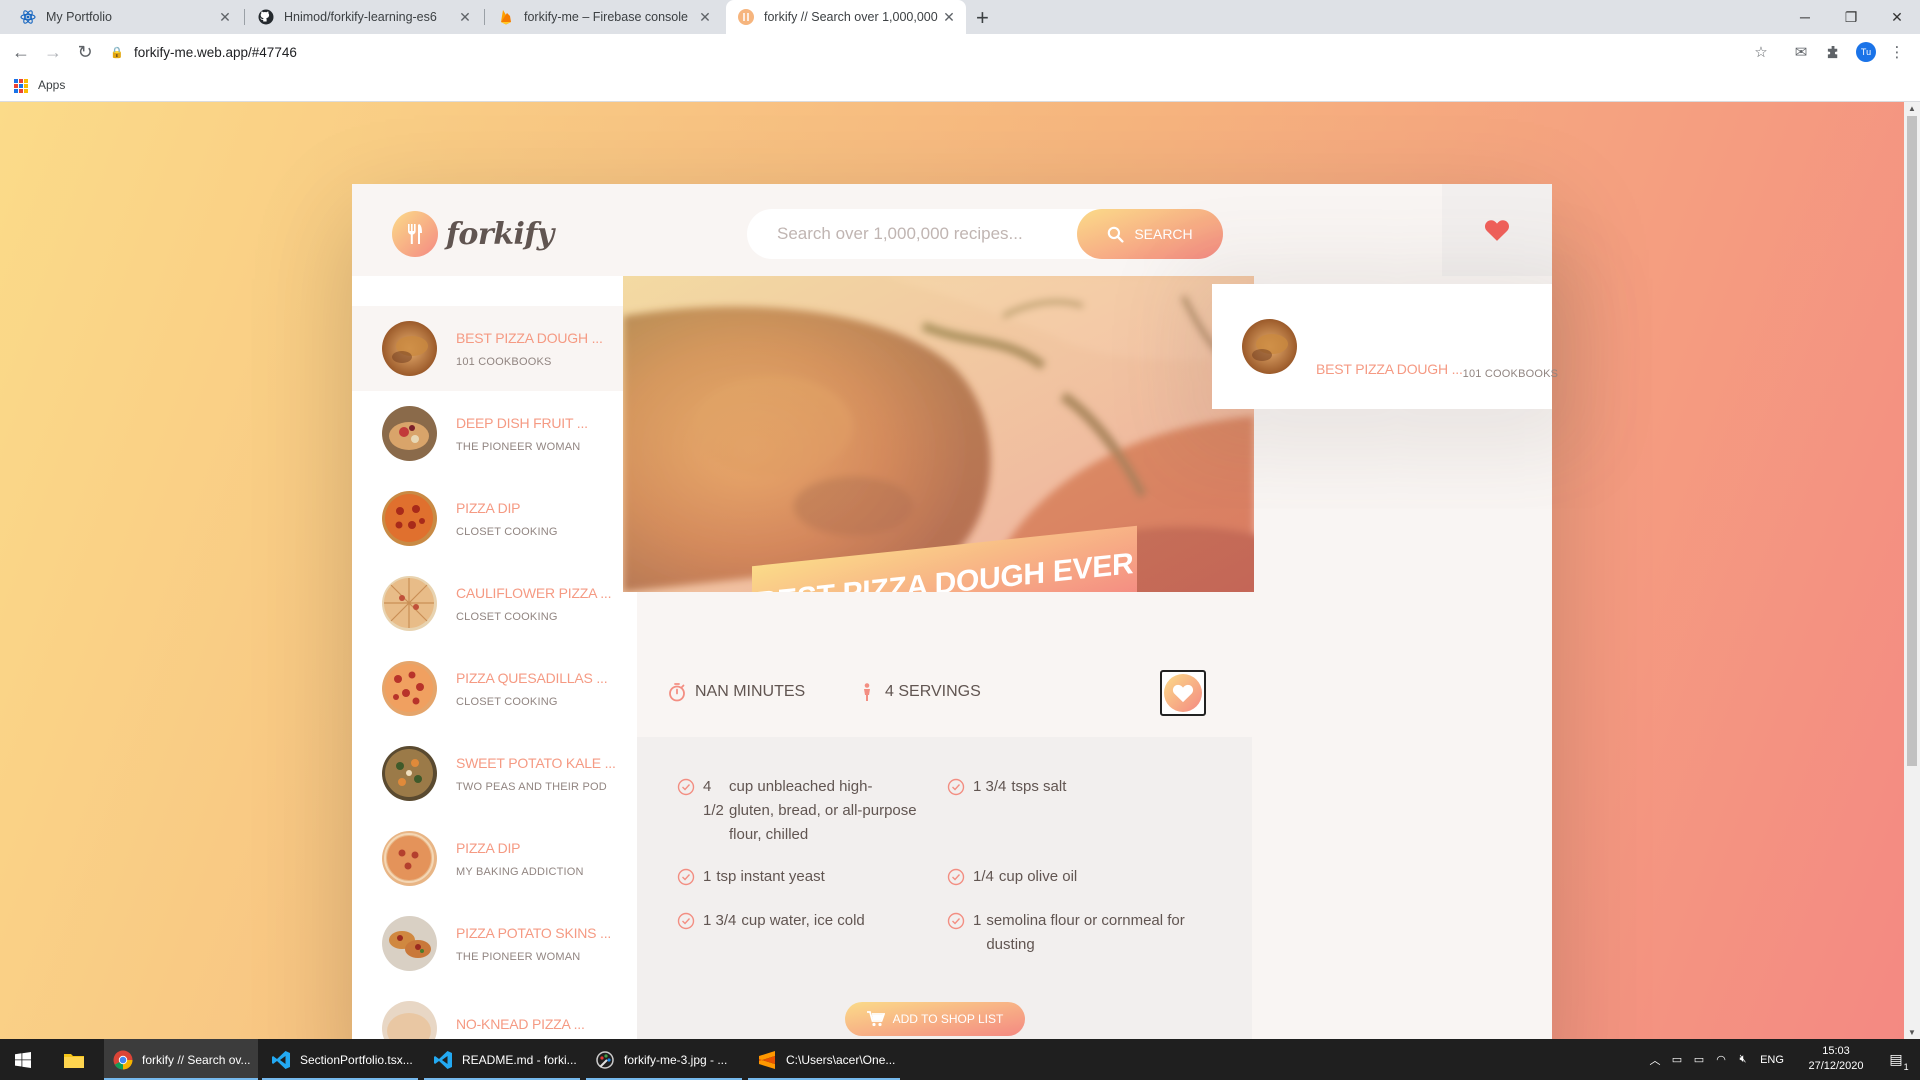  What do you see at coordinates (1912, 108) in the screenshot?
I see `scroll-up-arrow-icon: ▲` at bounding box center [1912, 108].